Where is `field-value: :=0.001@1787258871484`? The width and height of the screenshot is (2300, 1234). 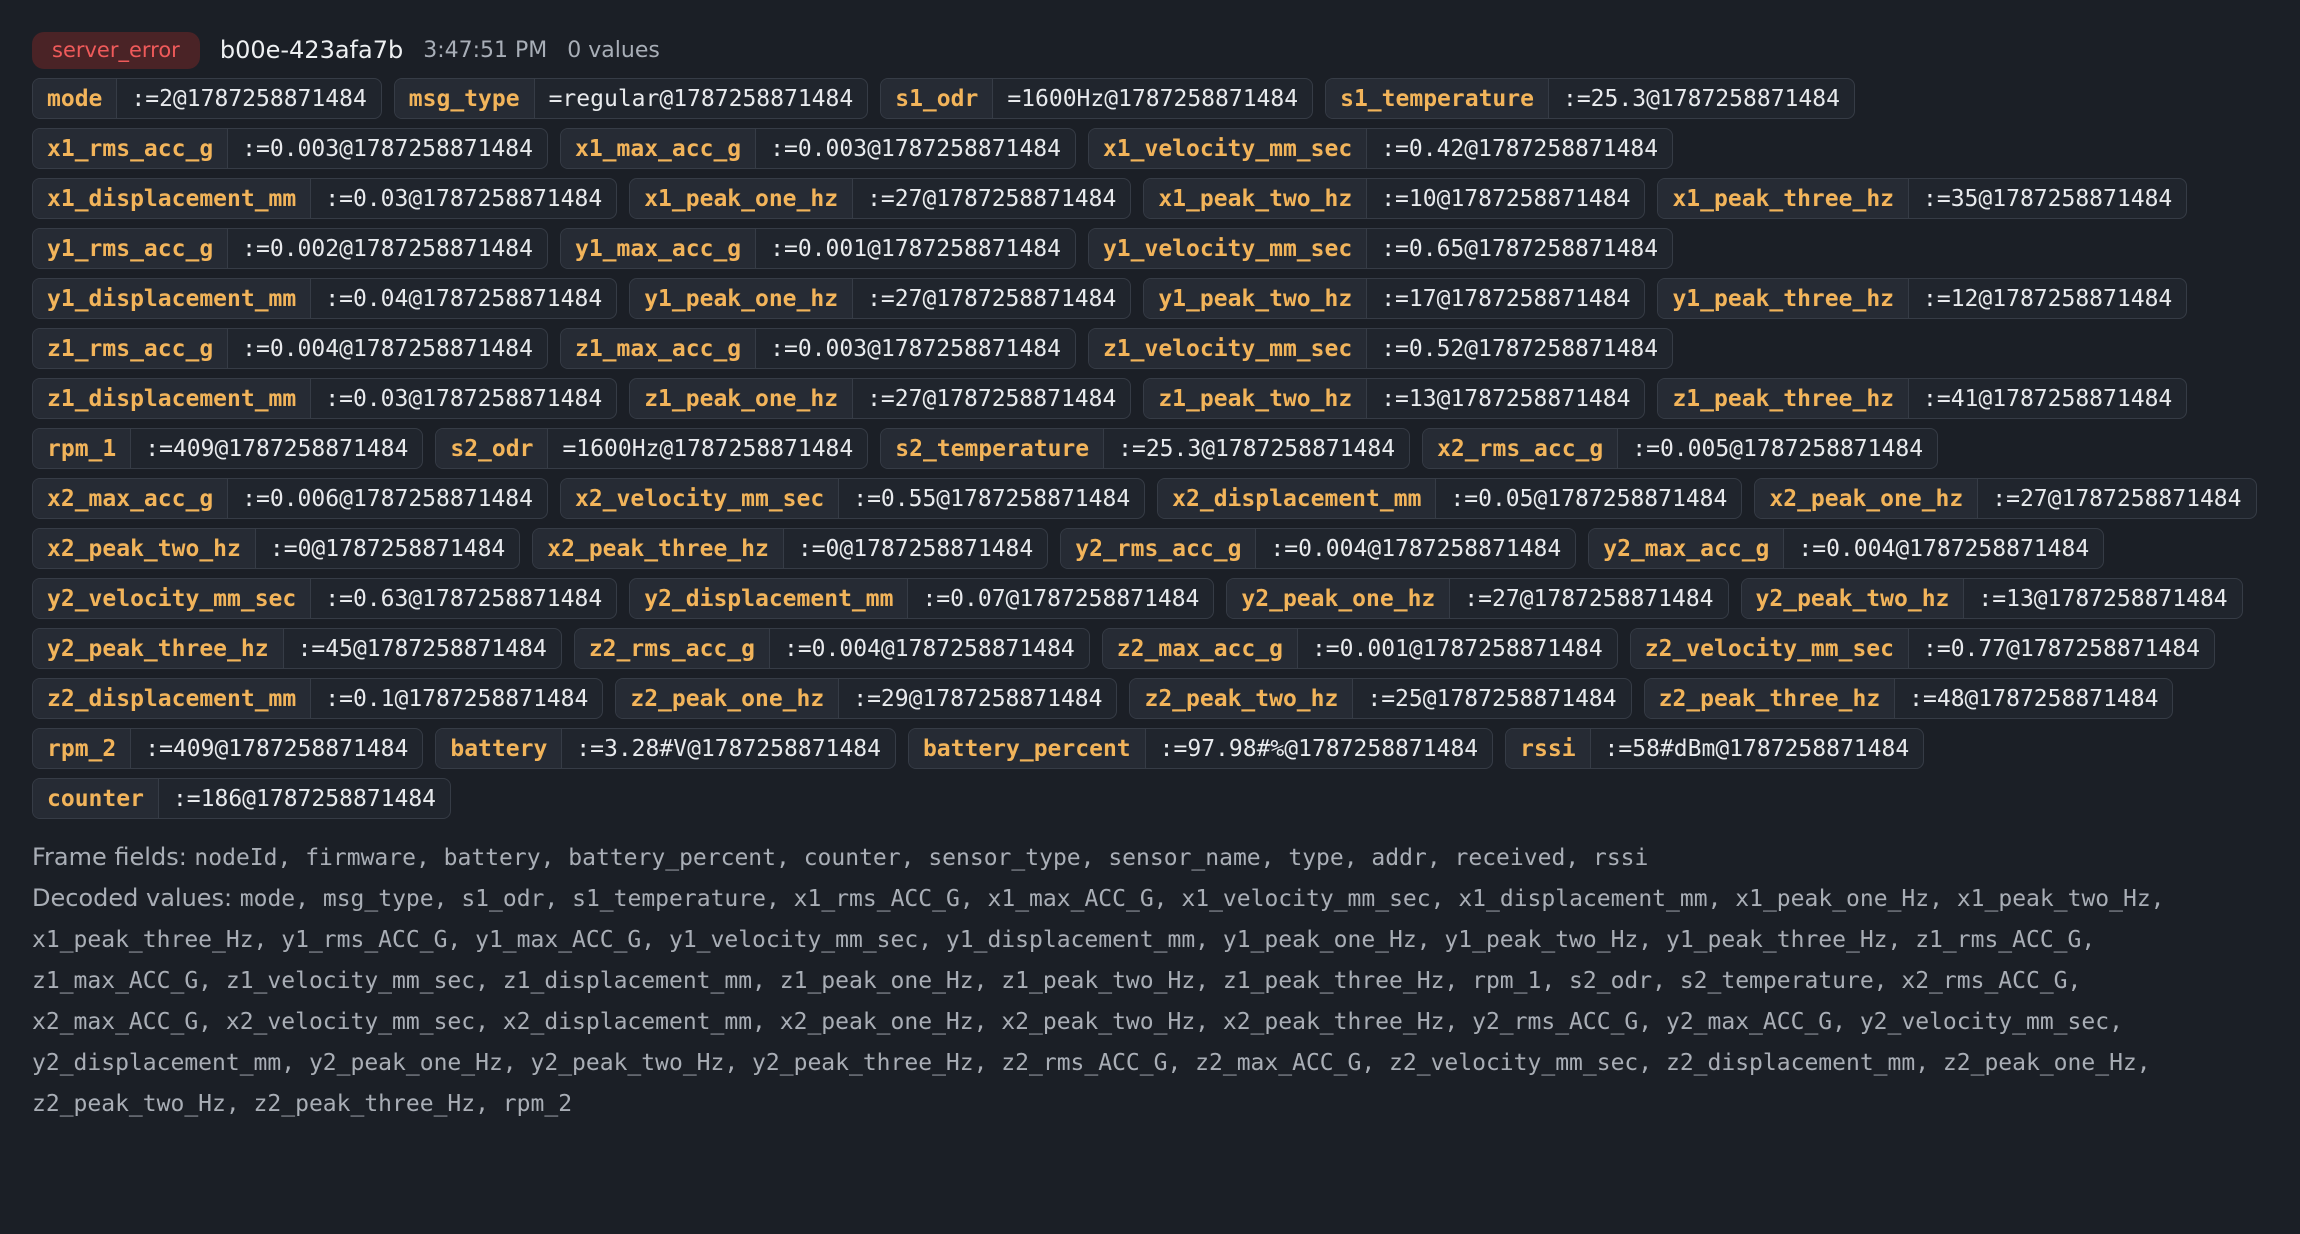 field-value: :=0.001@1787258871484 is located at coordinates (1457, 648).